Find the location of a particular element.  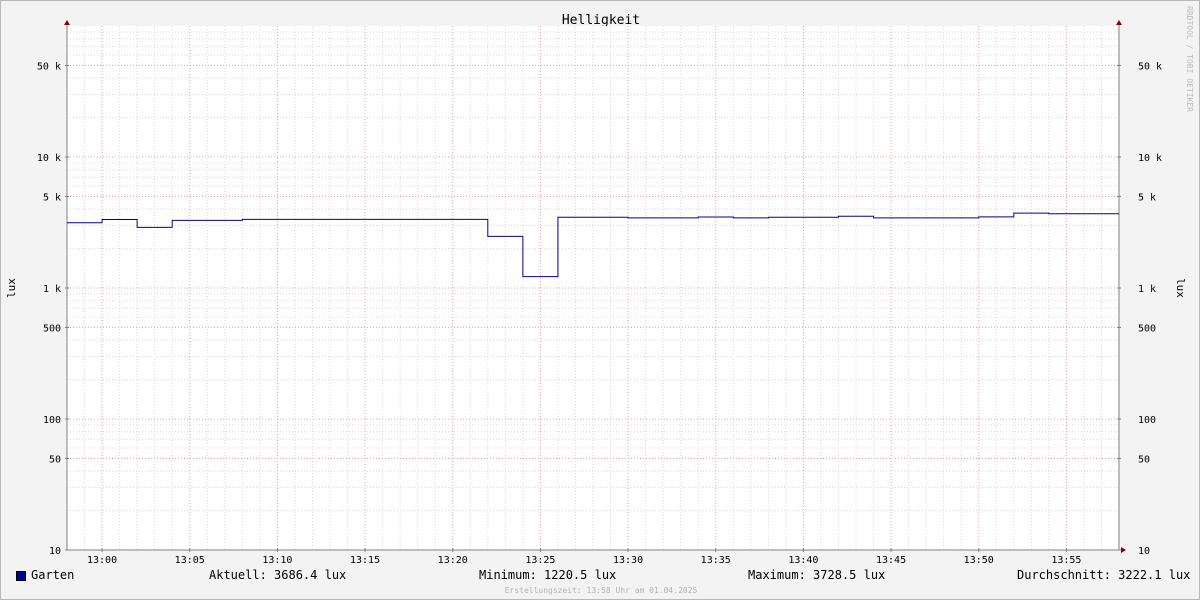

watermark: RRDTOOL / TOBI OETIKER is located at coordinates (1189, 59).